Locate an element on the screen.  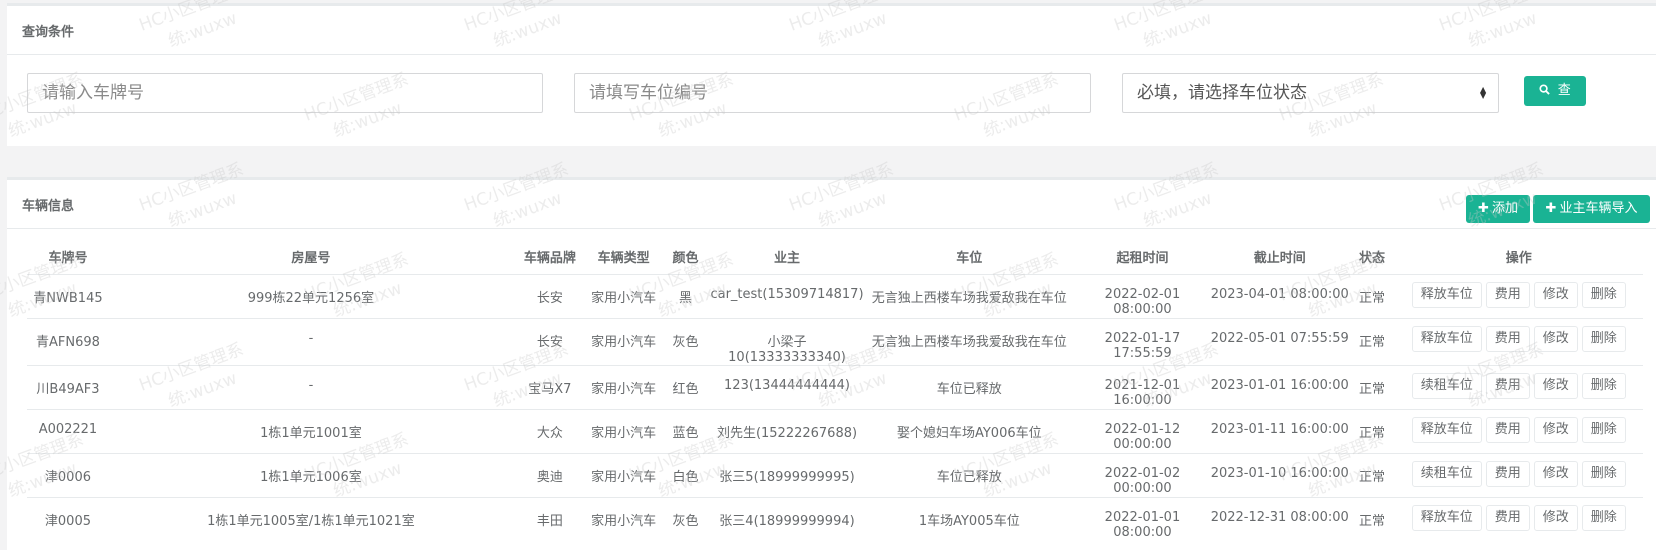
owner-cell: 张三5(18999999995) is located at coordinates (787, 475).